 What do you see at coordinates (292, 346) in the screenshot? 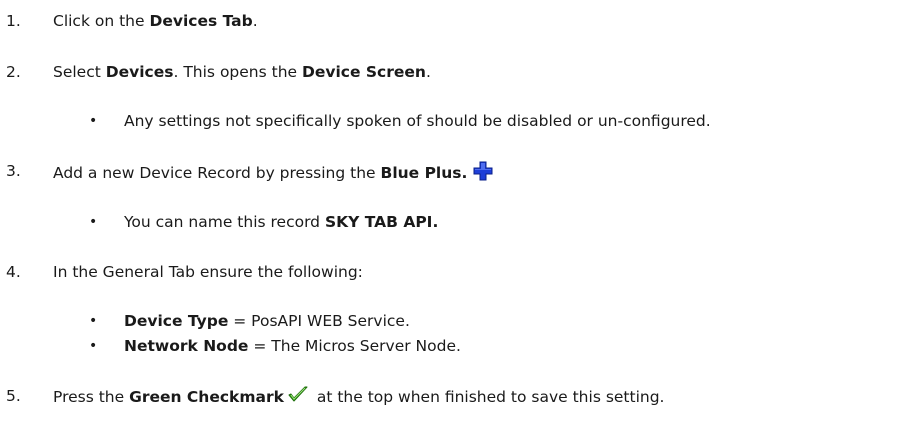
I see `bullet-text: Network Node = The Micros Server Node.` at bounding box center [292, 346].